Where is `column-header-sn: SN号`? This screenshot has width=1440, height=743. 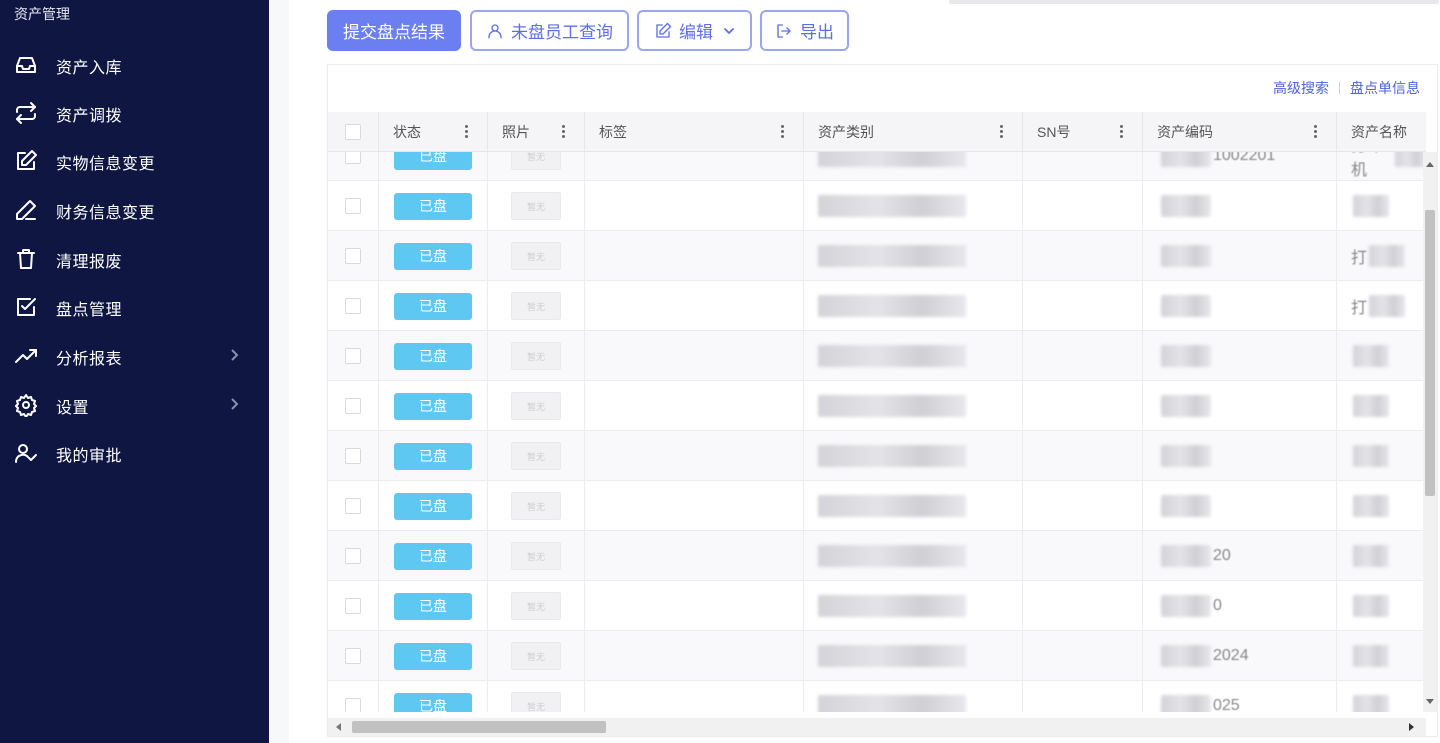 column-header-sn: SN号 is located at coordinates (1083, 132).